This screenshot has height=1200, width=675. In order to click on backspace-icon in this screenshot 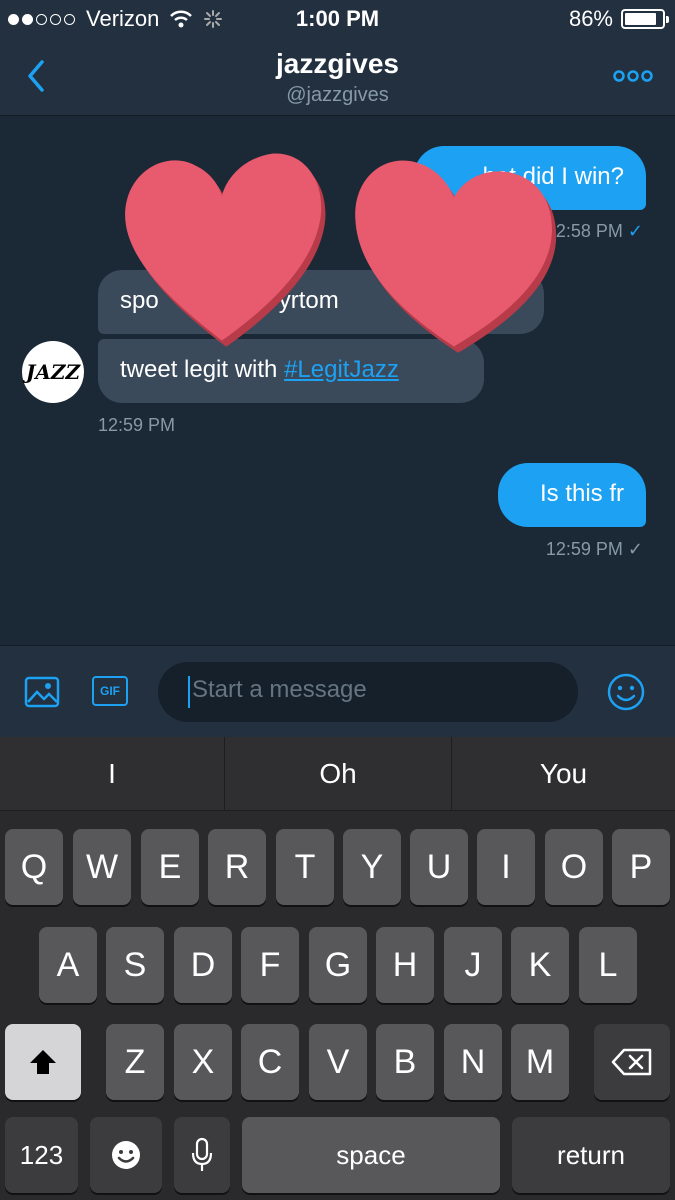, I will do `click(631, 1062)`.